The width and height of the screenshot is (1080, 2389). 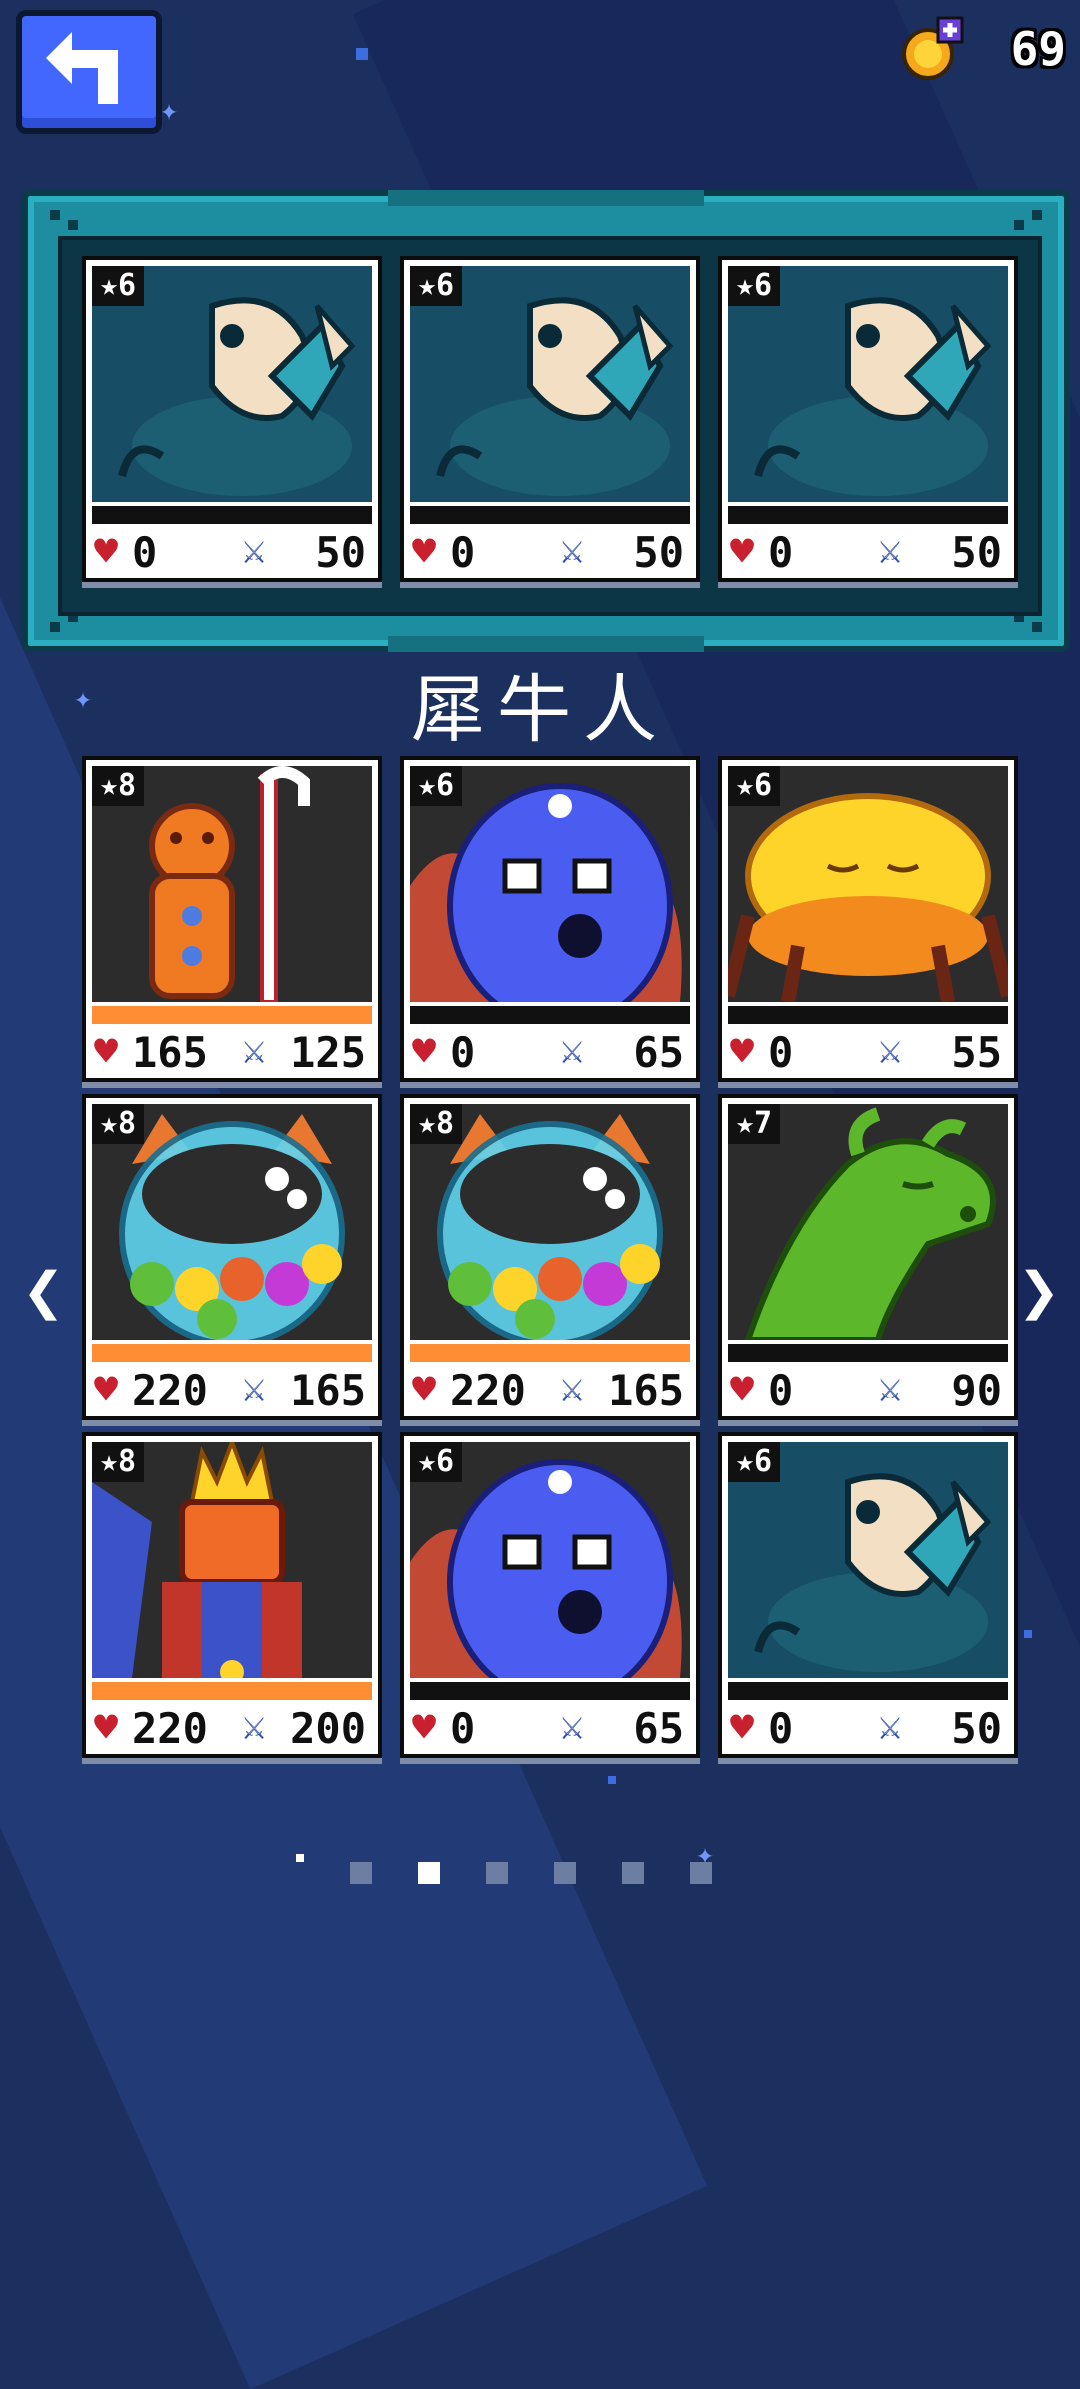 What do you see at coordinates (976, 1052) in the screenshot?
I see `attack-value: 55` at bounding box center [976, 1052].